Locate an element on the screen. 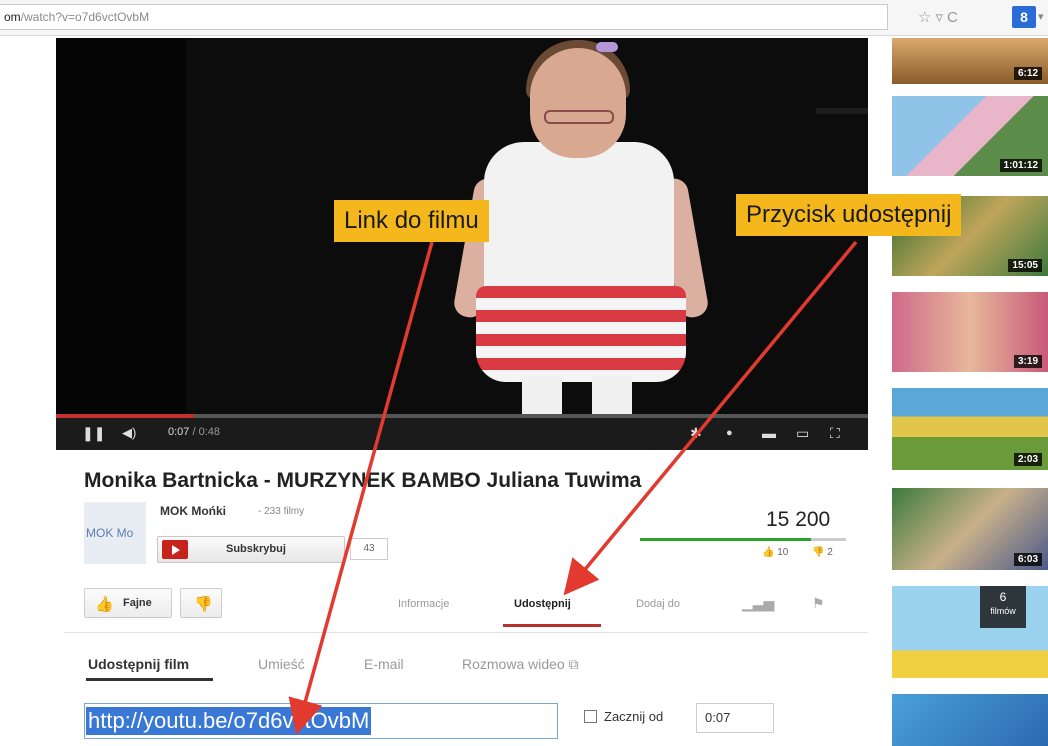 This screenshot has width=1048, height=746. share-link-input: http://youtu.be/o7d6vctOvbM is located at coordinates (321, 721).